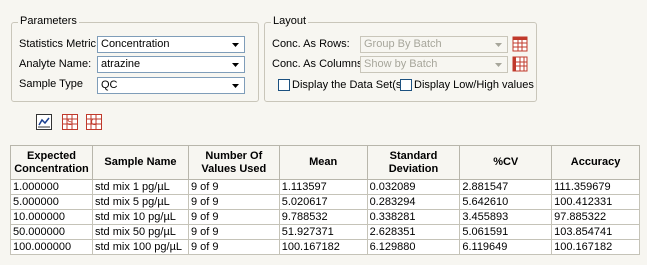  What do you see at coordinates (51, 162) in the screenshot?
I see `column-header: Expected Concentration` at bounding box center [51, 162].